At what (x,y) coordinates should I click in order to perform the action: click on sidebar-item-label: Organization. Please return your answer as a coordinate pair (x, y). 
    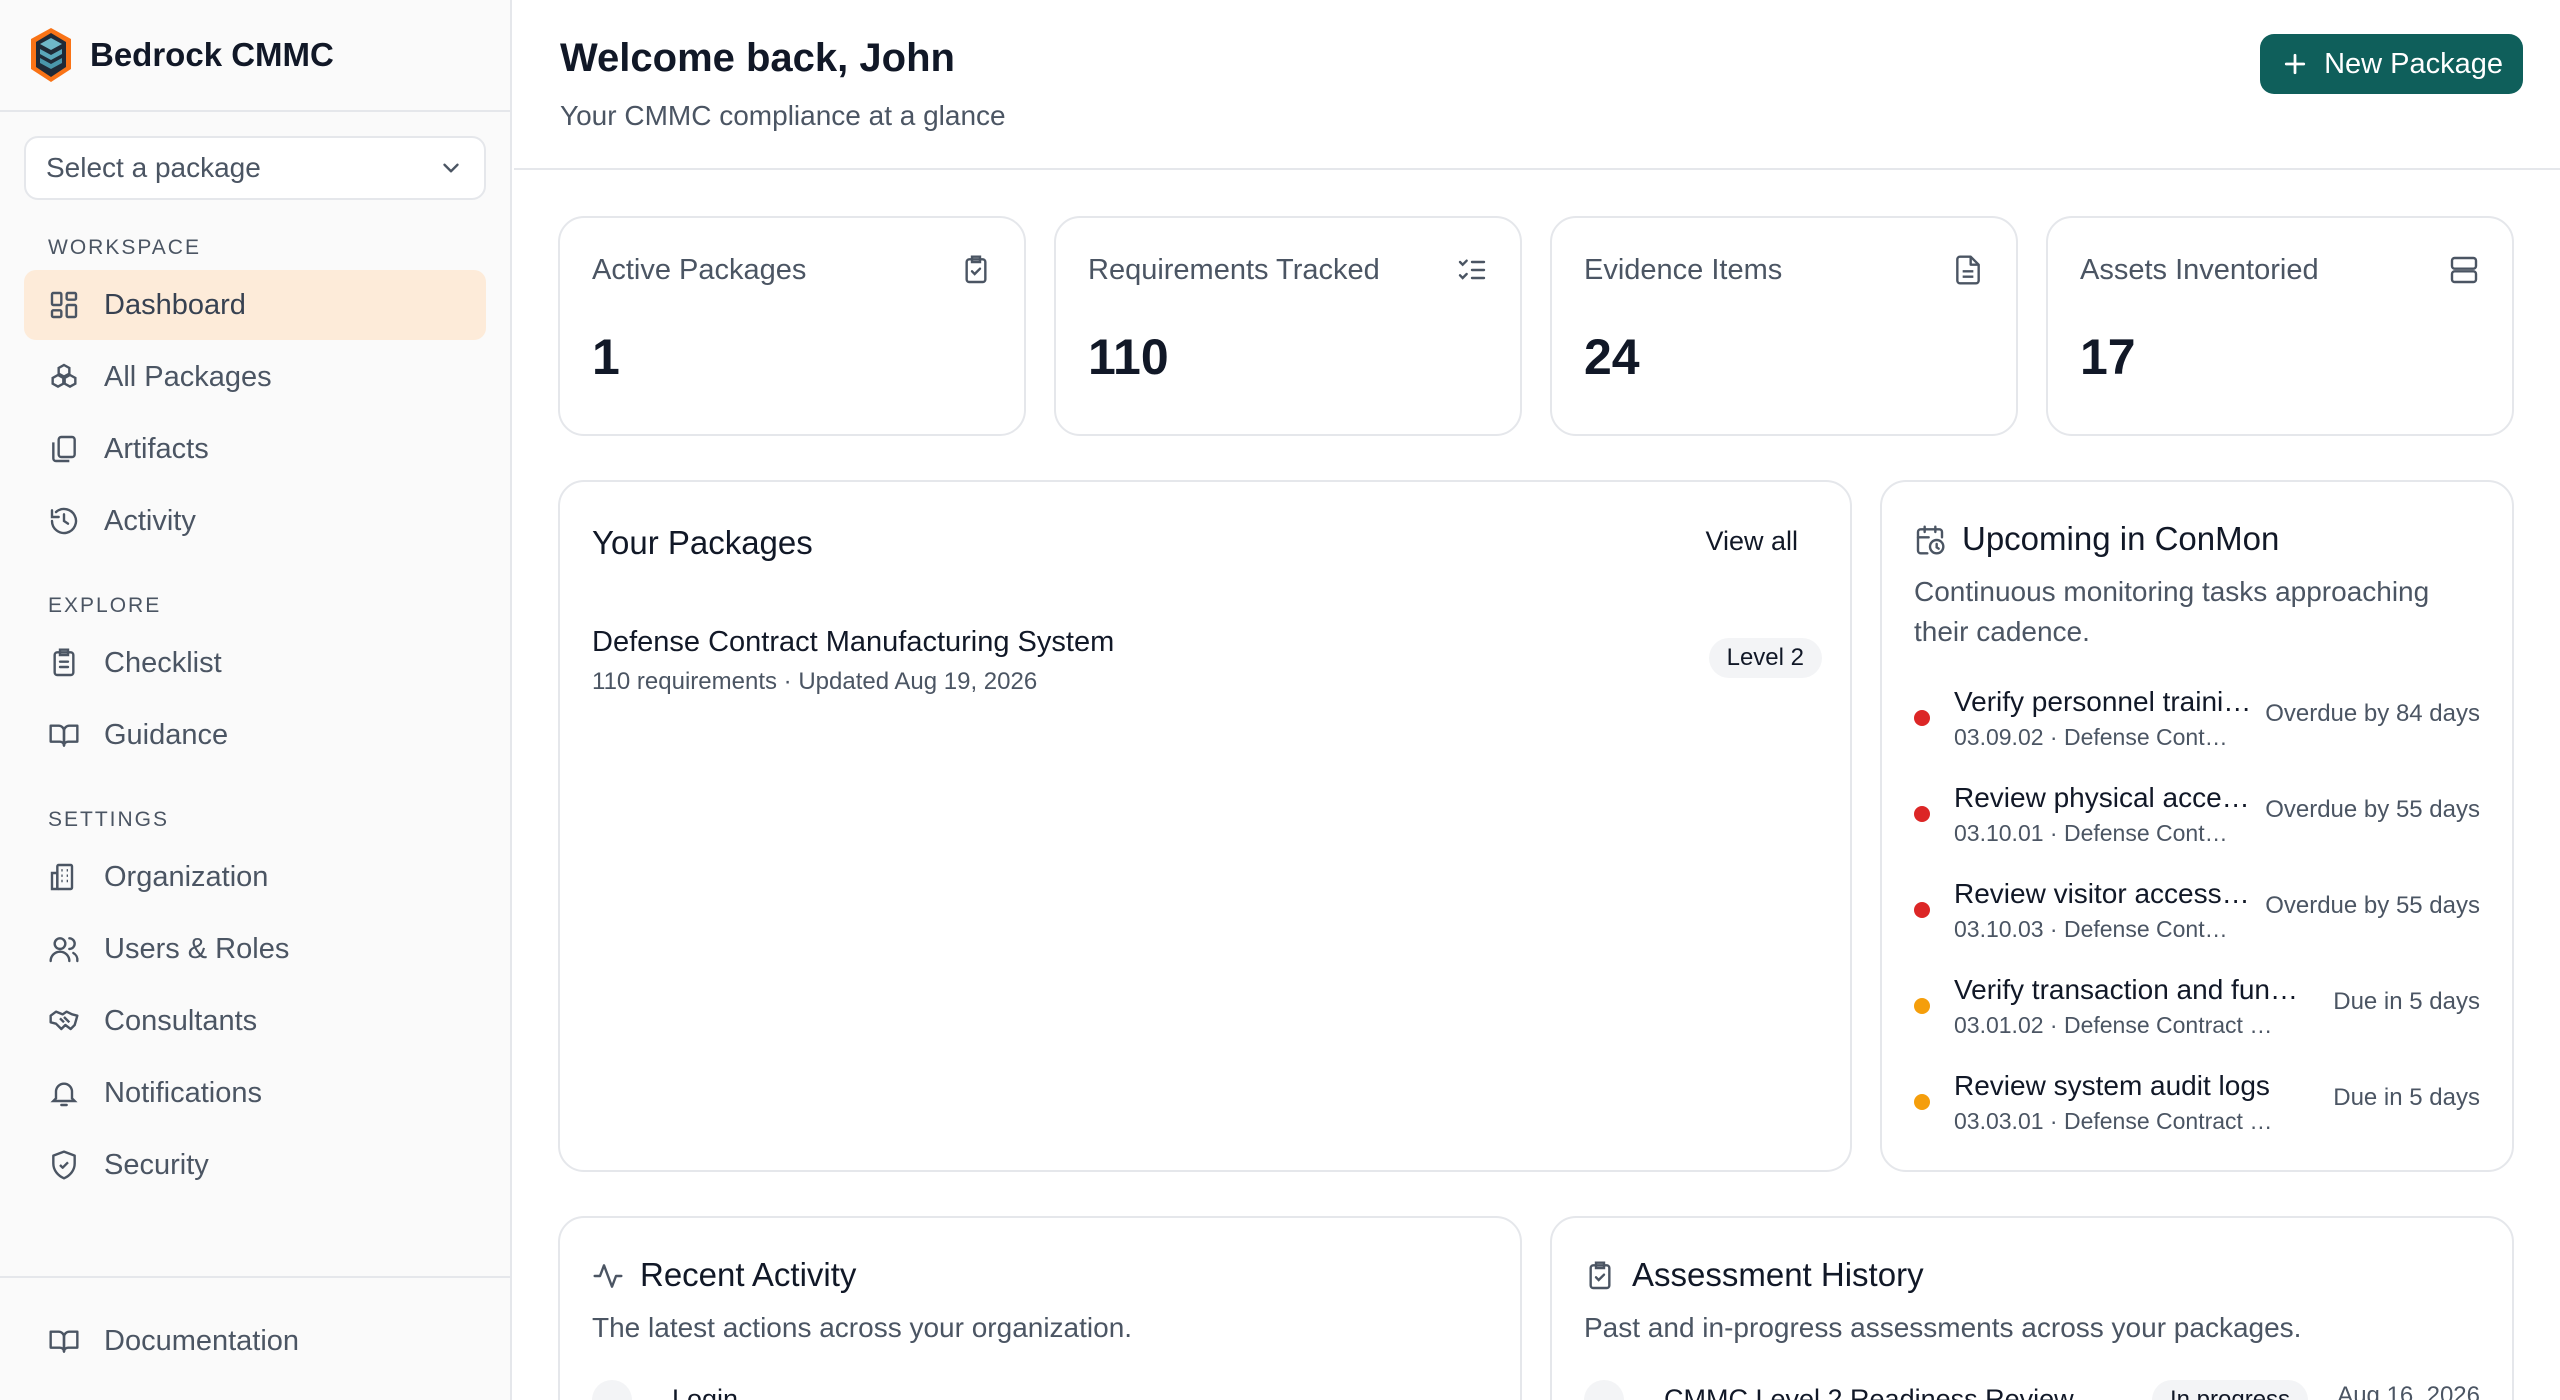
    Looking at the image, I should click on (186, 876).